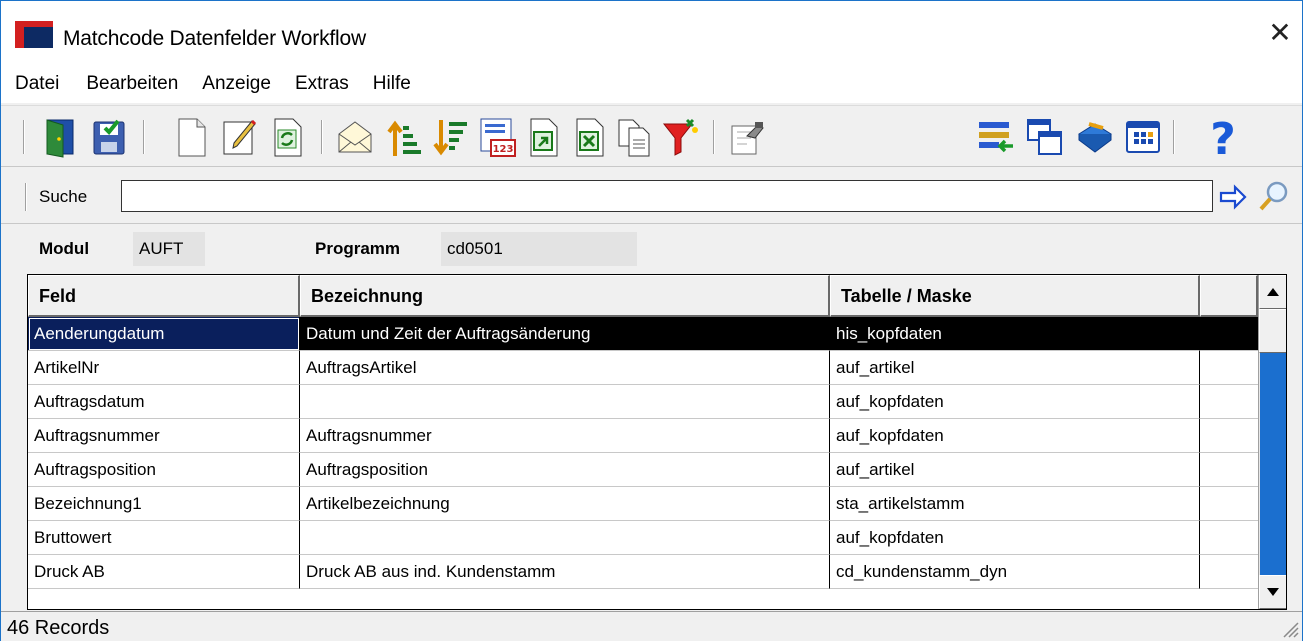  Describe the element at coordinates (1229, 296) in the screenshot. I see `column-header-extra` at that location.